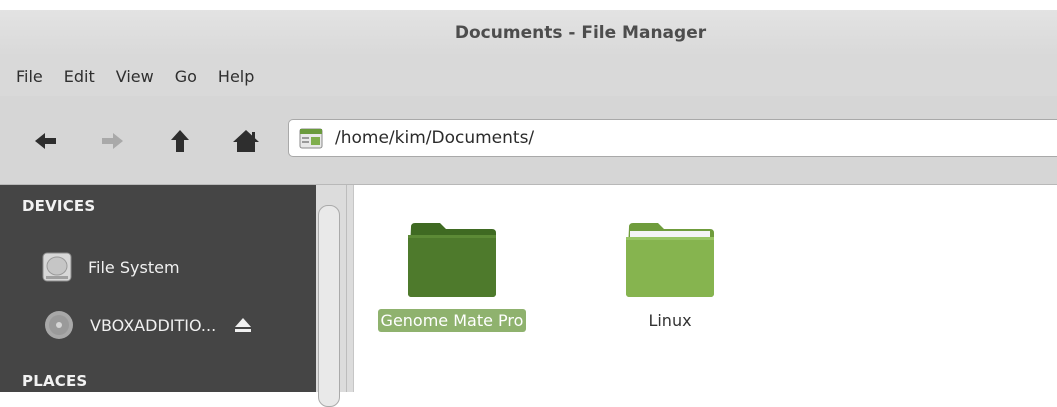  I want to click on up-button, so click(180, 141).